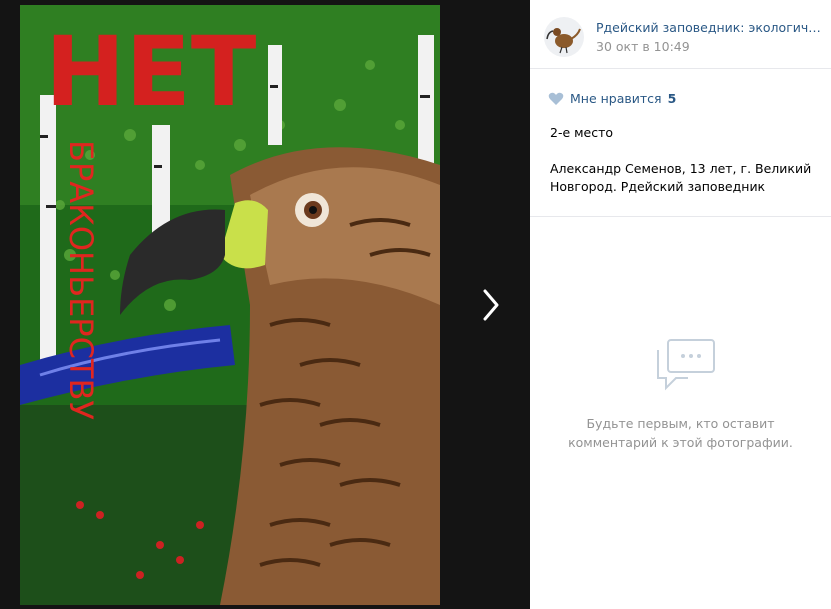 The height and width of the screenshot is (609, 831). I want to click on like-count: 5, so click(672, 98).